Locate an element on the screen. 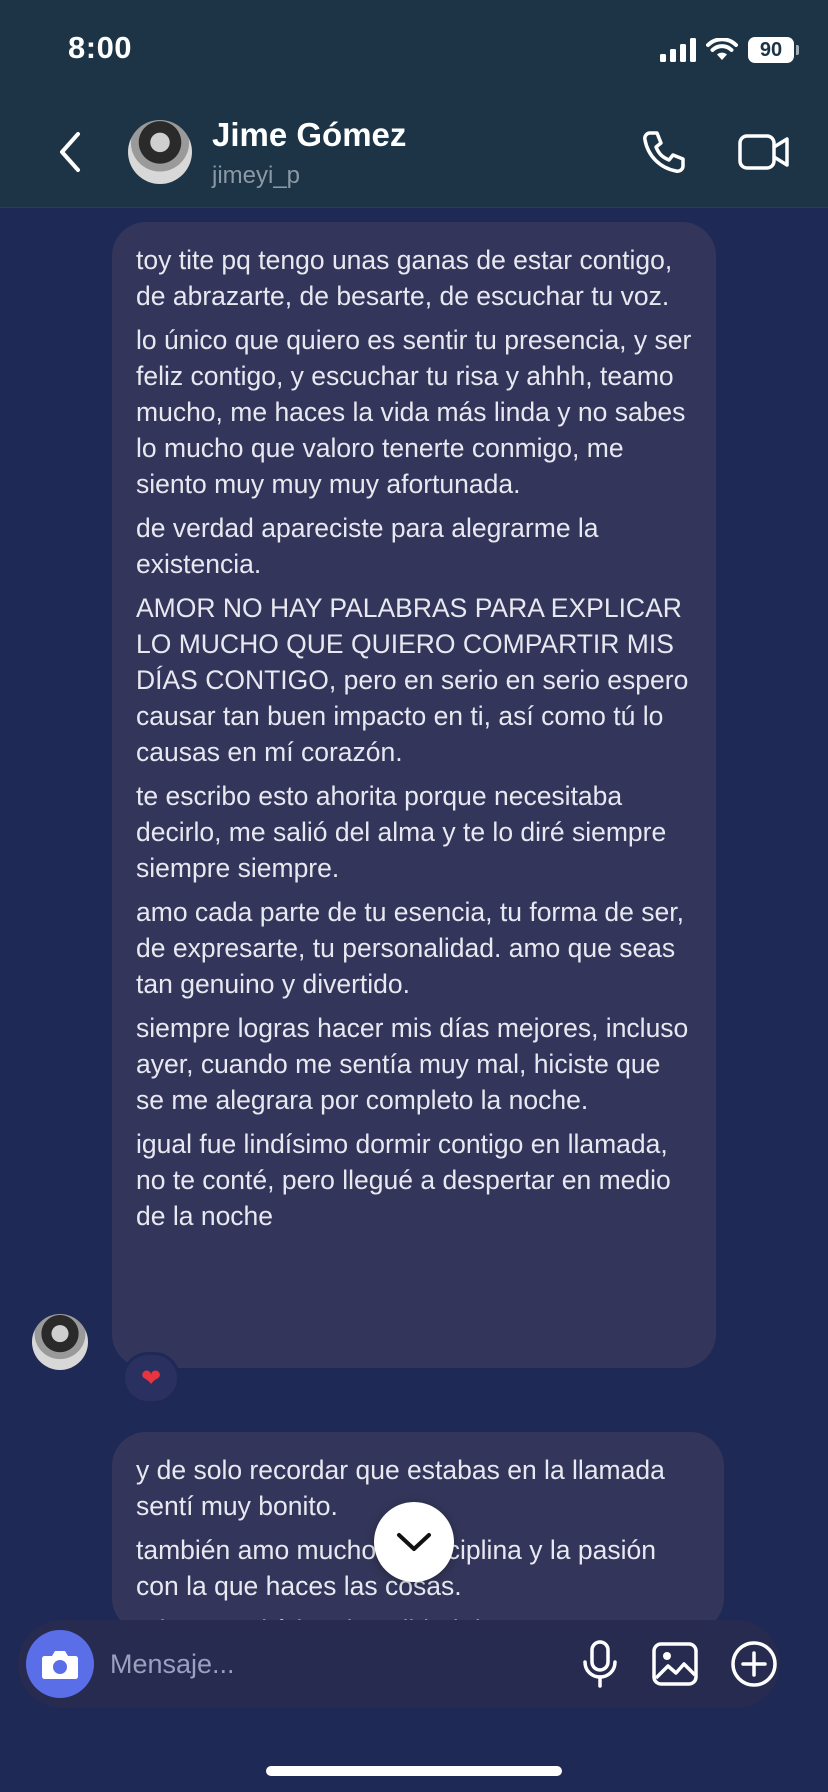 This screenshot has width=828, height=1792. heart-icon: ❤ is located at coordinates (151, 1378).